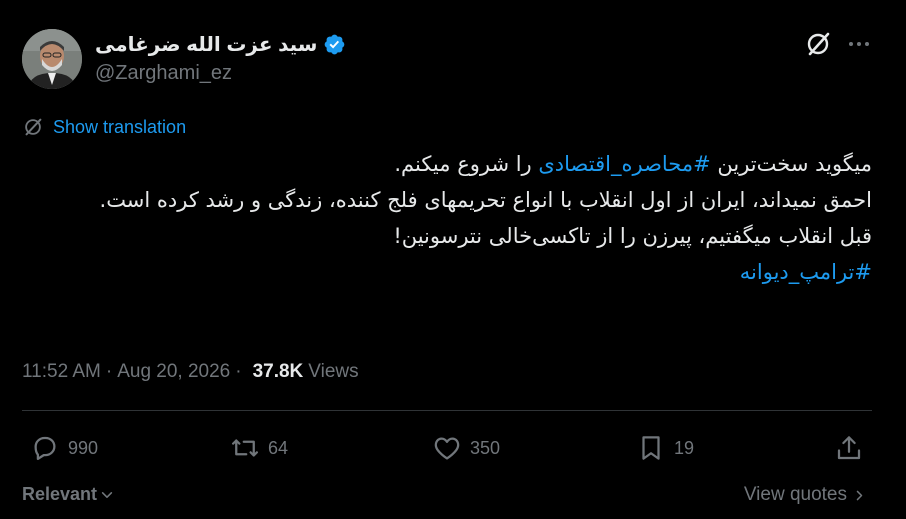 This screenshot has height=519, width=906. Describe the element at coordinates (173, 372) in the screenshot. I see `tweet-date: Aug 20, 2026` at that location.